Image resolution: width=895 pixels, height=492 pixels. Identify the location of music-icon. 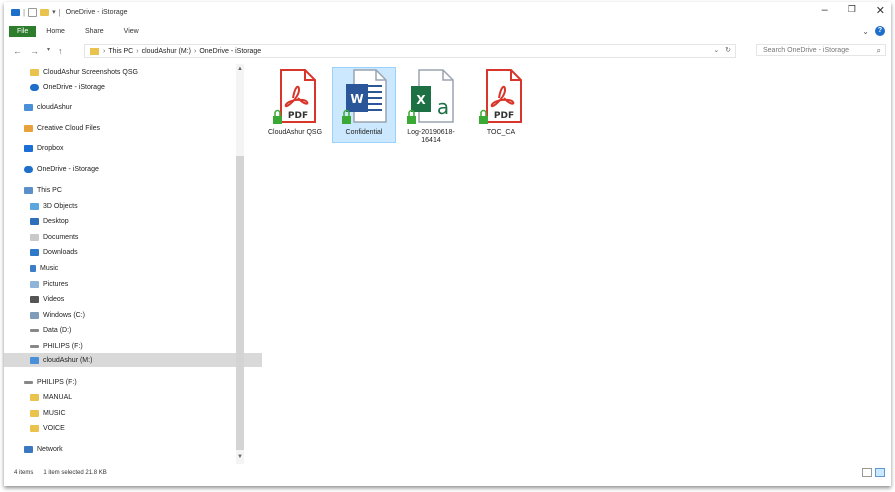
(33, 268).